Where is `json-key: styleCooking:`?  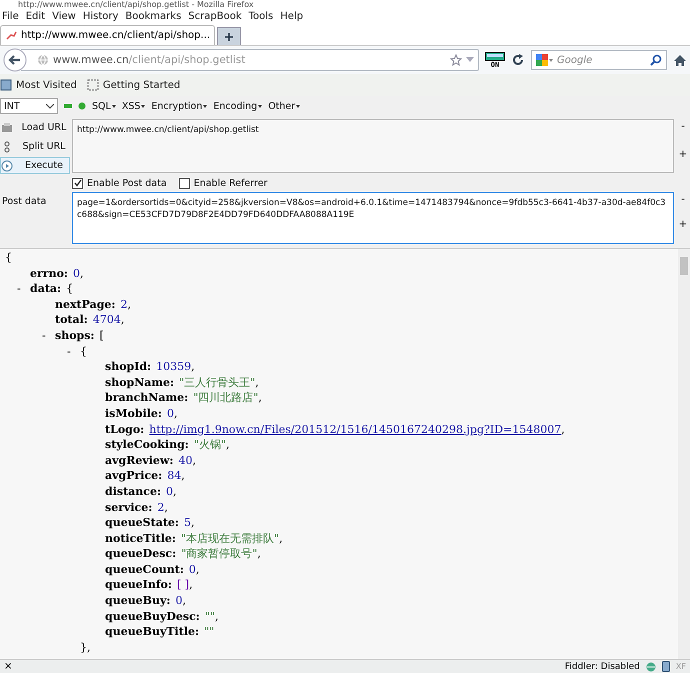 json-key: styleCooking: is located at coordinates (147, 445).